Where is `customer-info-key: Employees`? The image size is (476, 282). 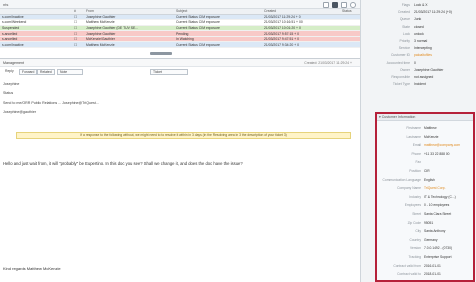 customer-info-key: Employees is located at coordinates (412, 205).